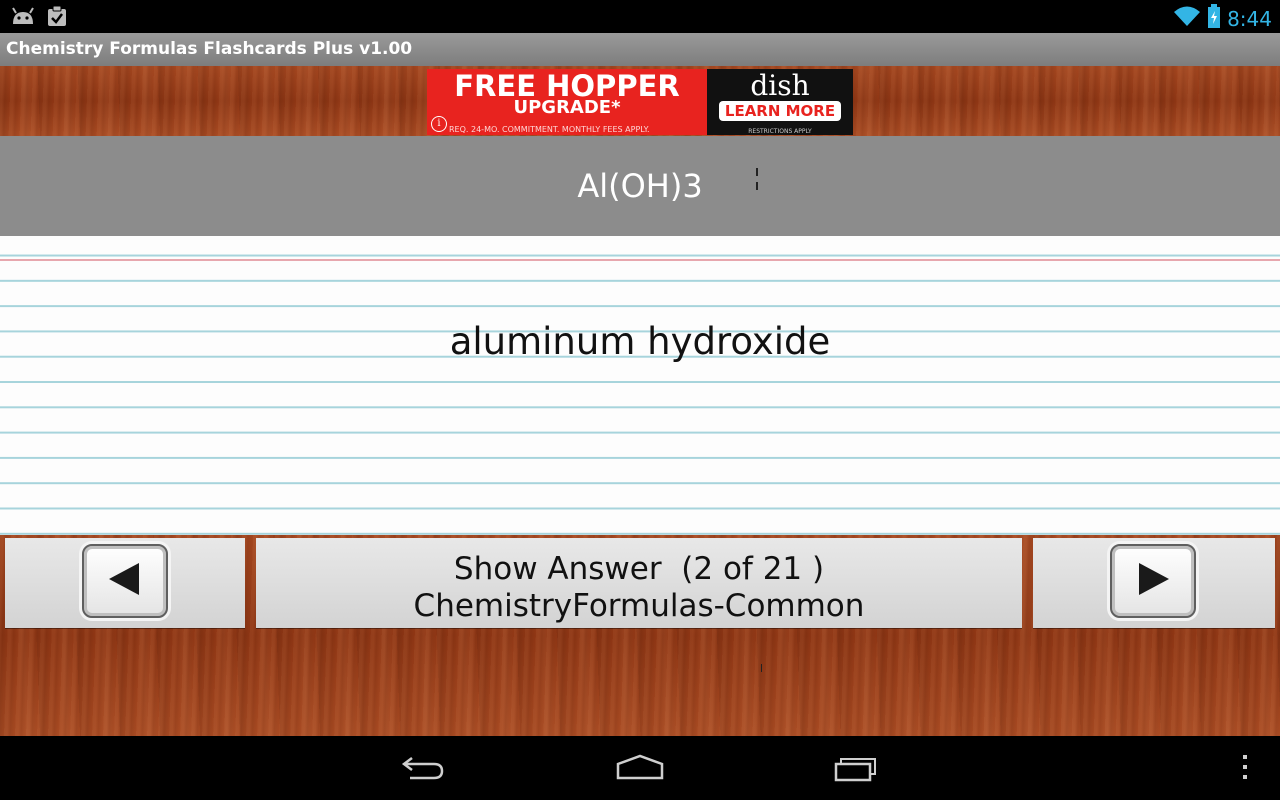  What do you see at coordinates (39, 18) in the screenshot?
I see `notification-icons` at bounding box center [39, 18].